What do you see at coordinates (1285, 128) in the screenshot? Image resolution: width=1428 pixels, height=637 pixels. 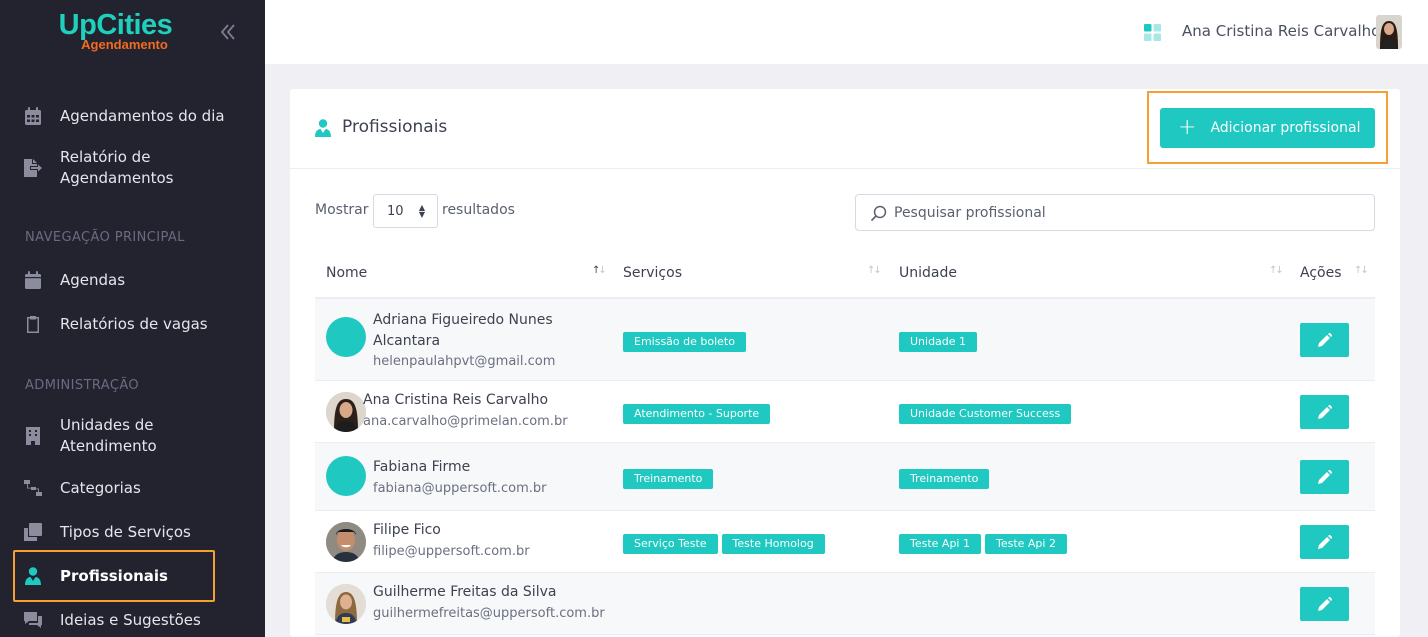 I see `add-professional-label: Adicionar profissional` at bounding box center [1285, 128].